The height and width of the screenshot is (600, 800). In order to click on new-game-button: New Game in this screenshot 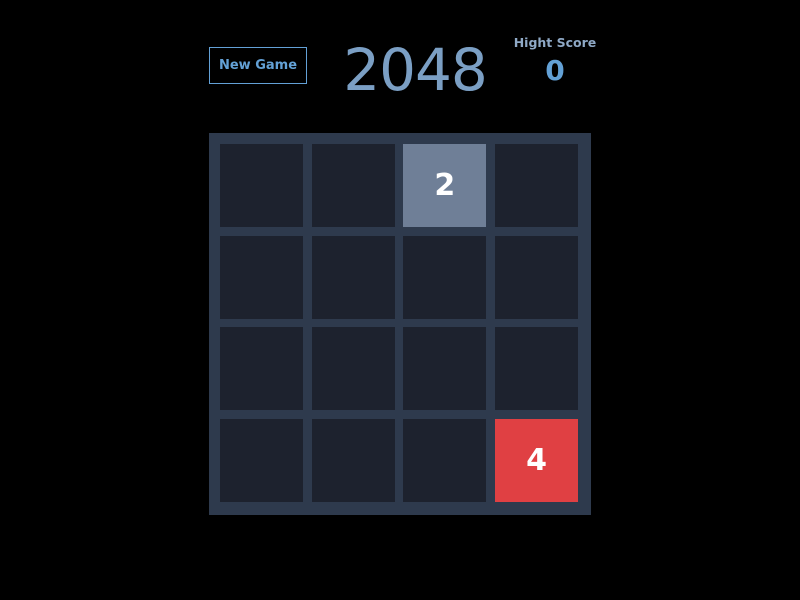, I will do `click(258, 65)`.